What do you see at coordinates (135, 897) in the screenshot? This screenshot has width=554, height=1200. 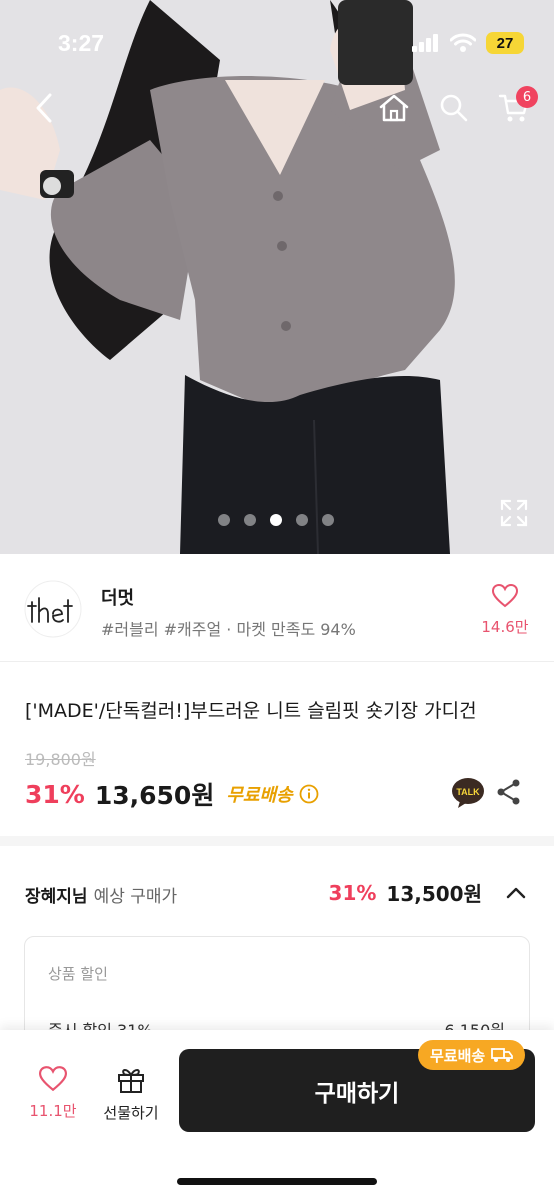 I see `expected-price-label: 예상 구매가` at bounding box center [135, 897].